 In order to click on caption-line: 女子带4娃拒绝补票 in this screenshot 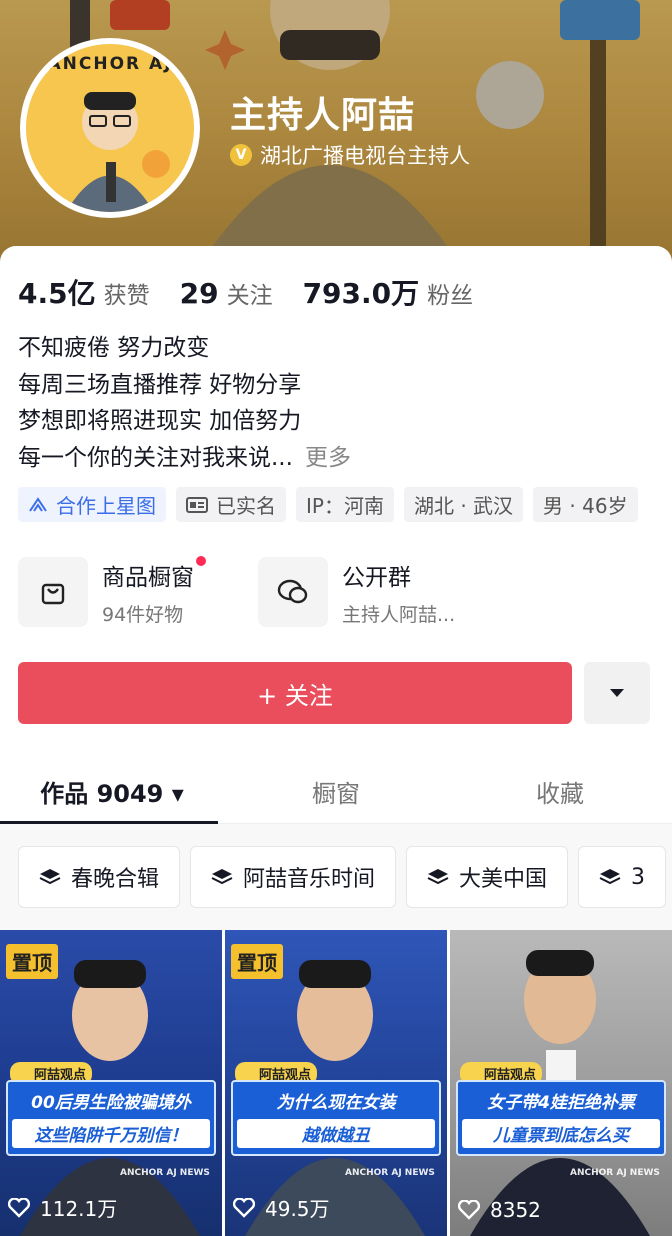, I will do `click(561, 1103)`.